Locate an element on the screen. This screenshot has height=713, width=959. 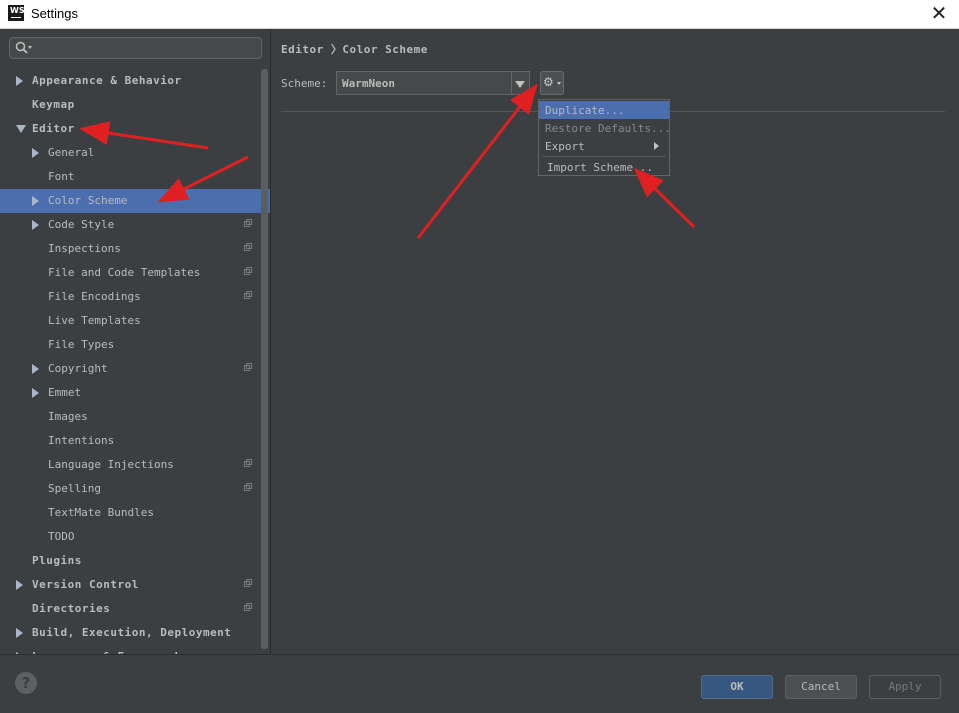
sidebar-item-editor: Editor is located at coordinates (135, 129).